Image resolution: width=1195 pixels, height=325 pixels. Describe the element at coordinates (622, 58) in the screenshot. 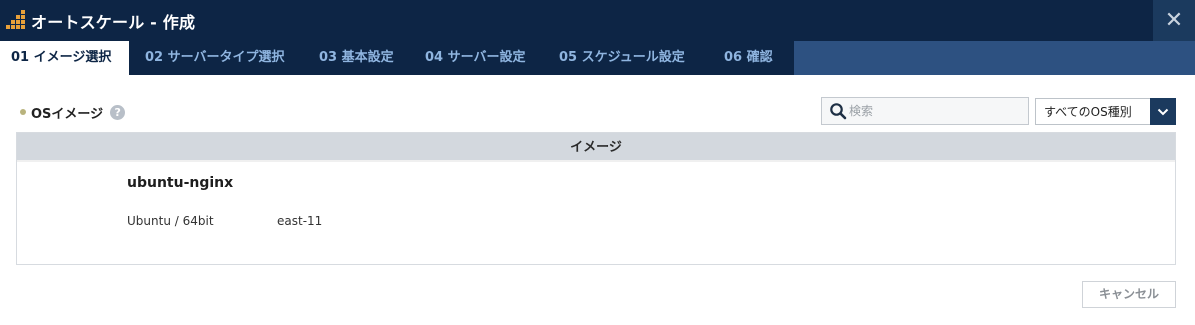

I see `tab-schedule-settings: 05 スケジュール設定` at that location.